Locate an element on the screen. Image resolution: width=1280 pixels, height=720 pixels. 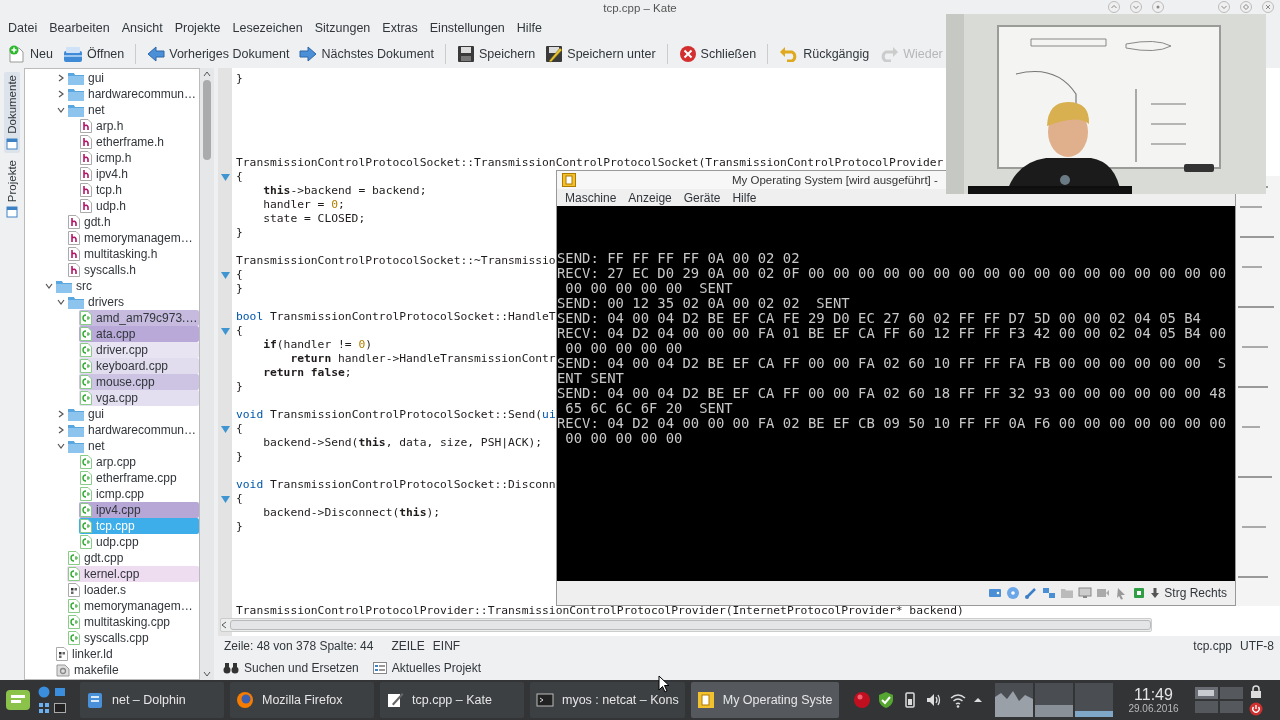
tree-item: syscalls.cpp is located at coordinates (133, 638).